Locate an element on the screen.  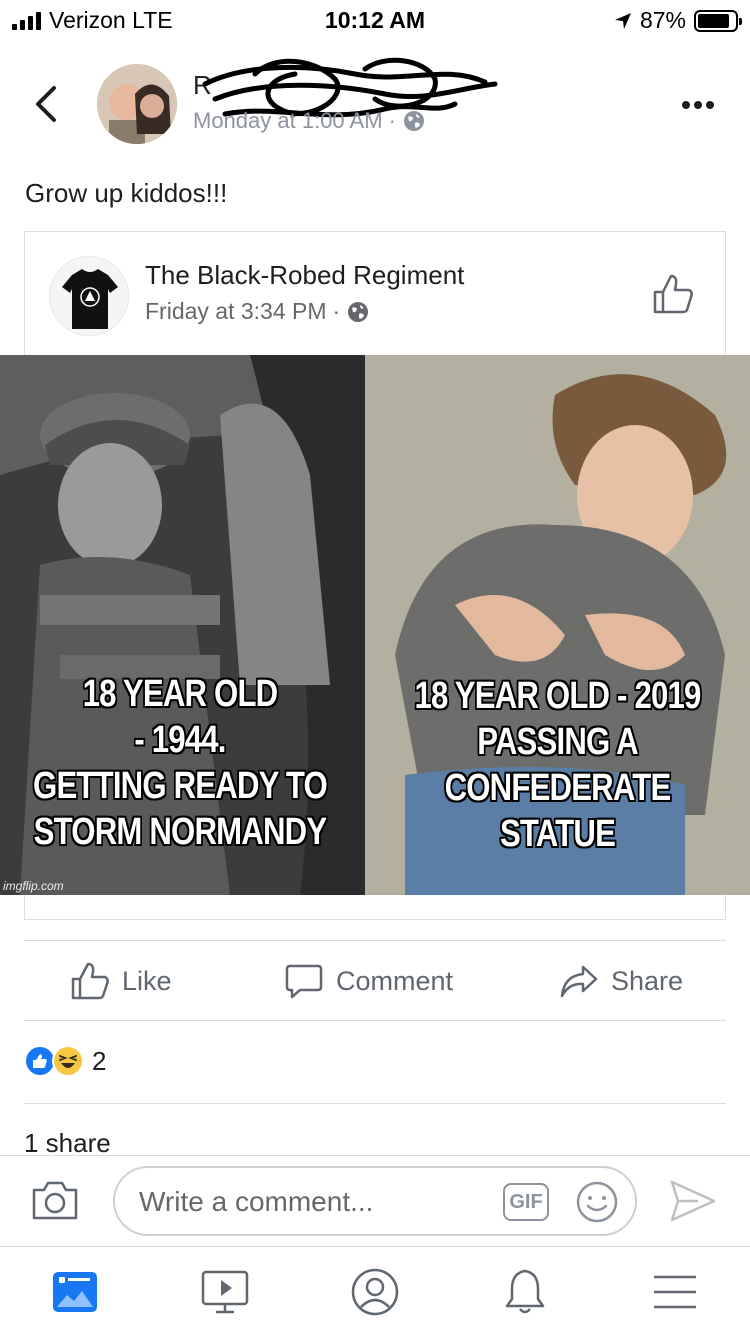
shared-timestamp: Friday at 3:34 PM is located at coordinates (236, 311).